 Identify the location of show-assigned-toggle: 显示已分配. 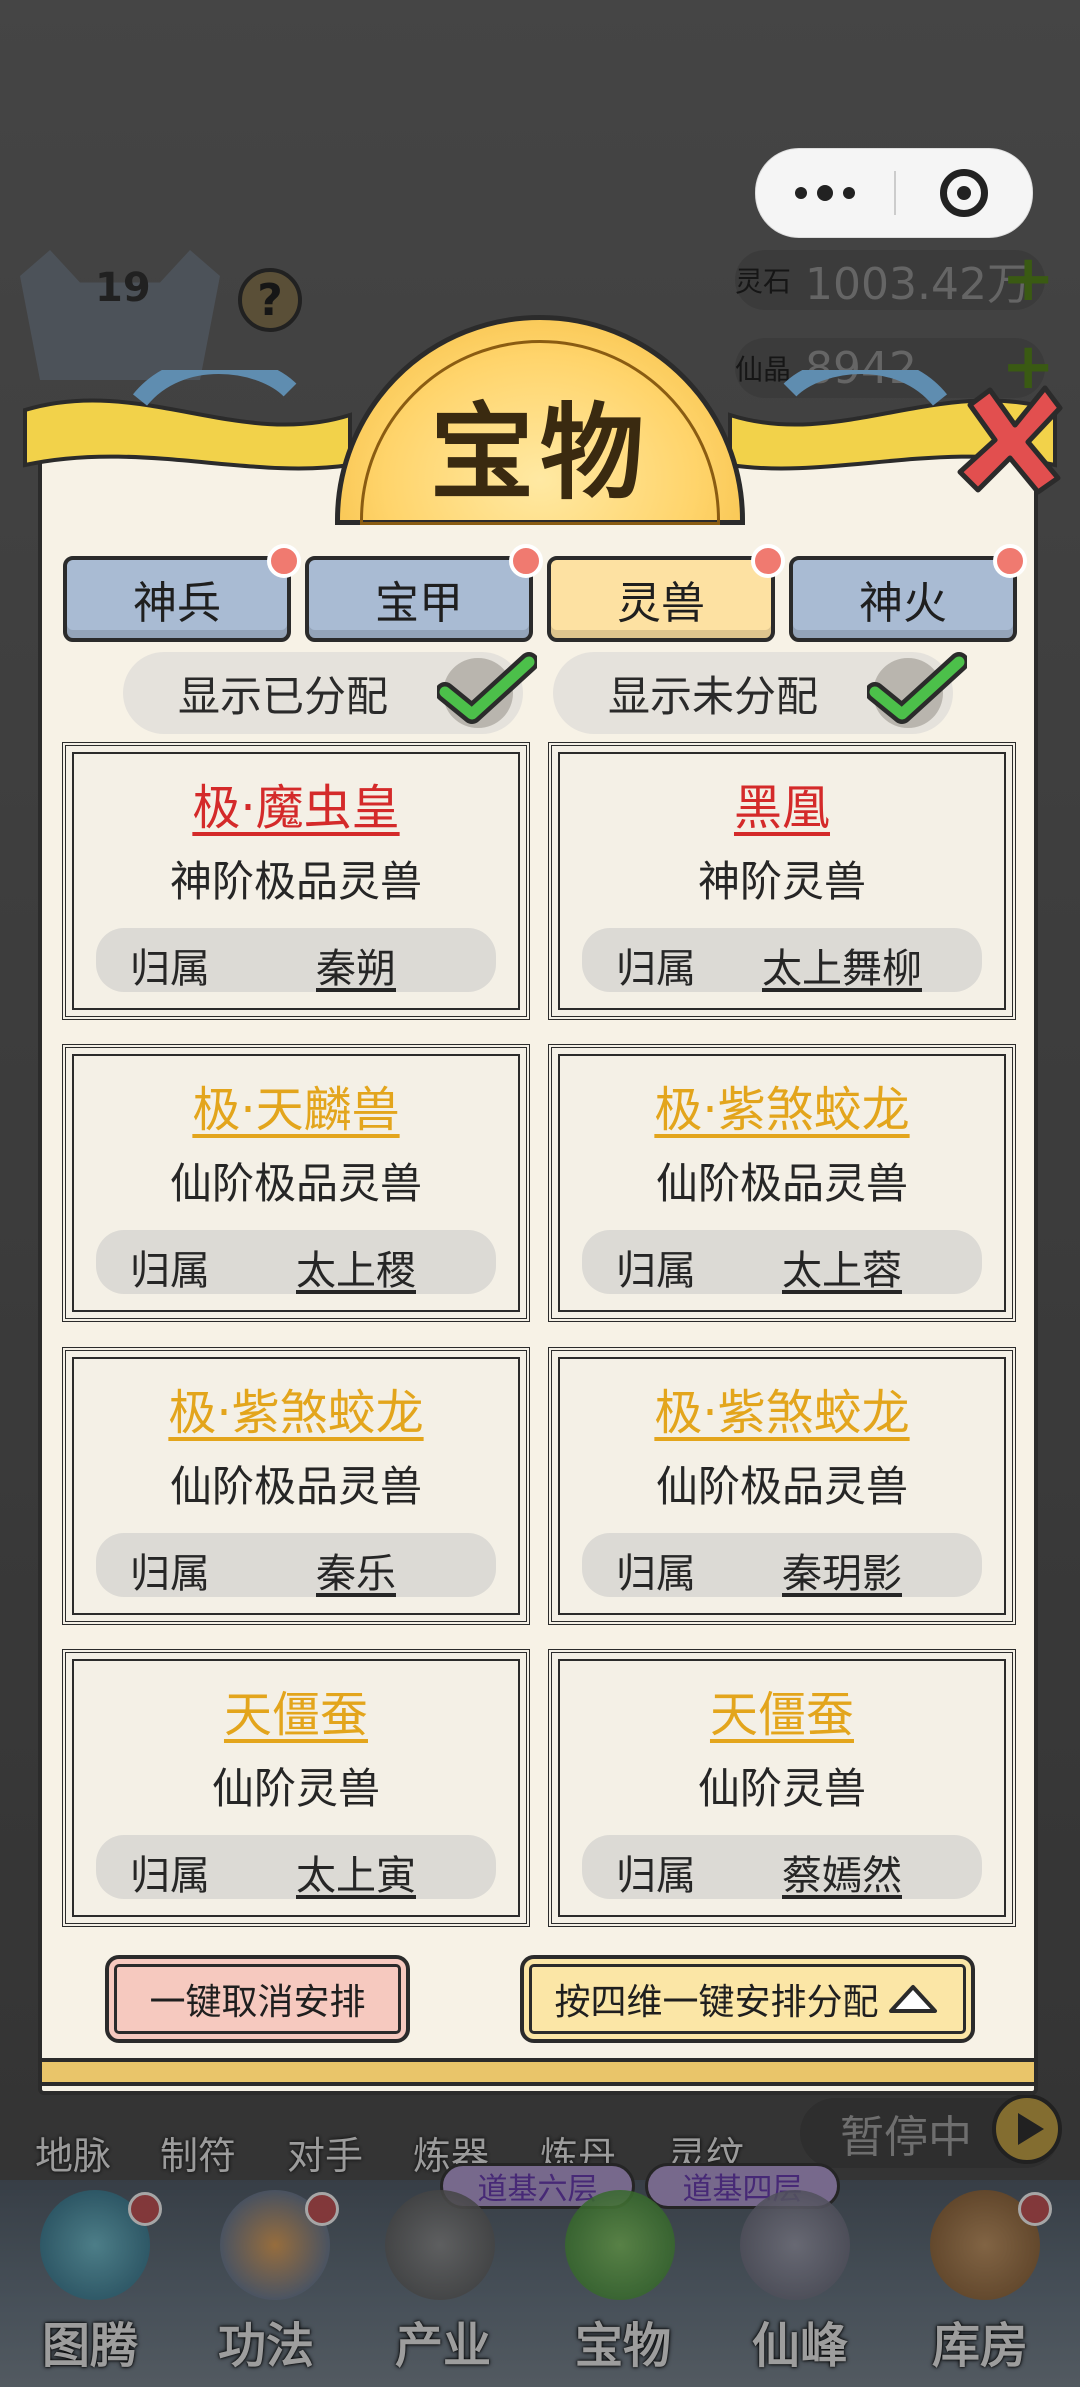
(330, 693).